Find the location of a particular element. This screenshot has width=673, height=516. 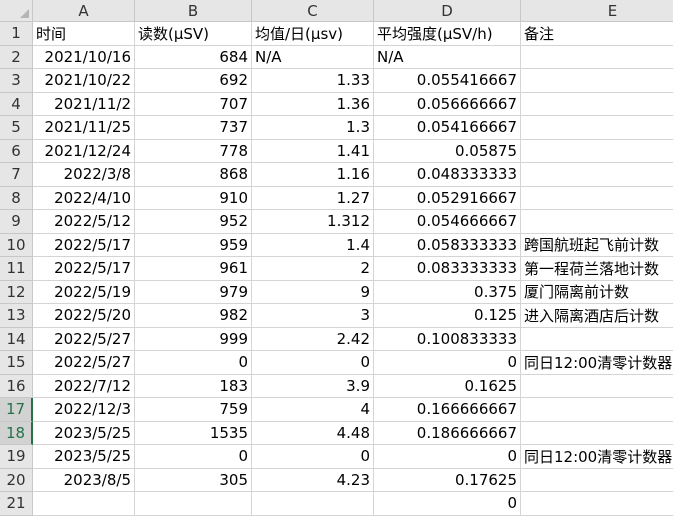

cell-e: 同日12:00清零计数器 is located at coordinates (597, 457).